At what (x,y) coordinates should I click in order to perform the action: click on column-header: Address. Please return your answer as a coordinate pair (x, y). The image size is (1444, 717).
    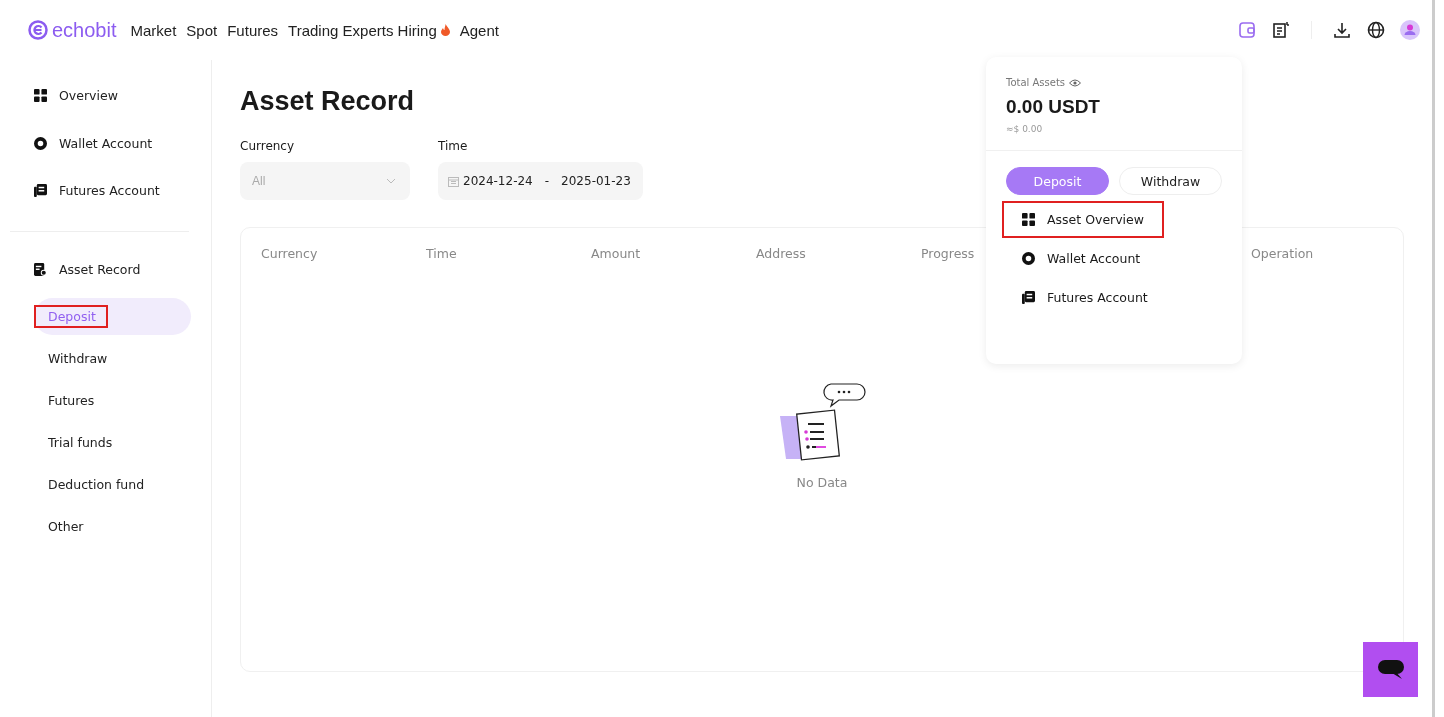
    Looking at the image, I should click on (781, 253).